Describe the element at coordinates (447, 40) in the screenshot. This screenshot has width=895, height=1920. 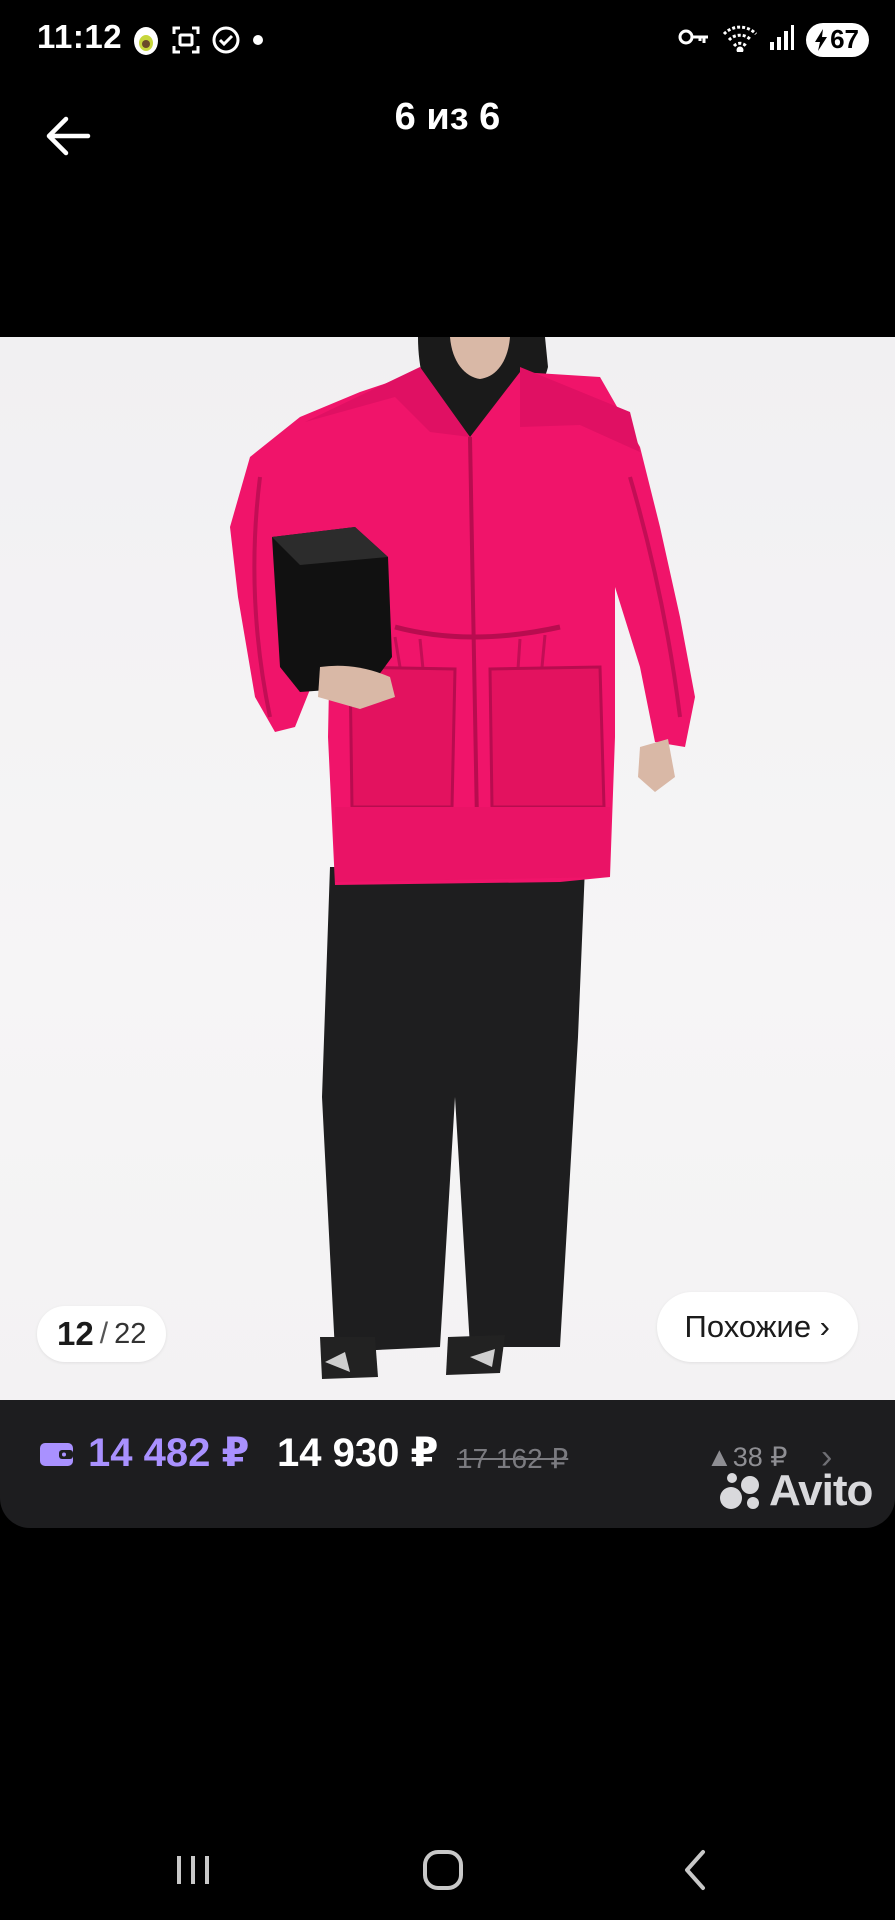
I see `status-bar: 11:12 67` at that location.